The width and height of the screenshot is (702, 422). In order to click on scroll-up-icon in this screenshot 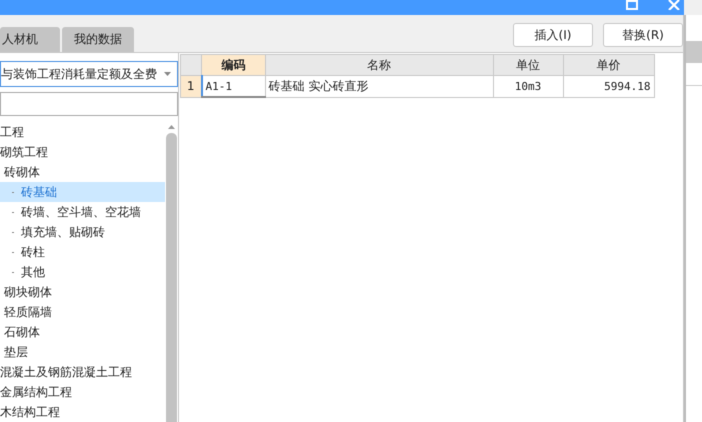, I will do `click(171, 127)`.